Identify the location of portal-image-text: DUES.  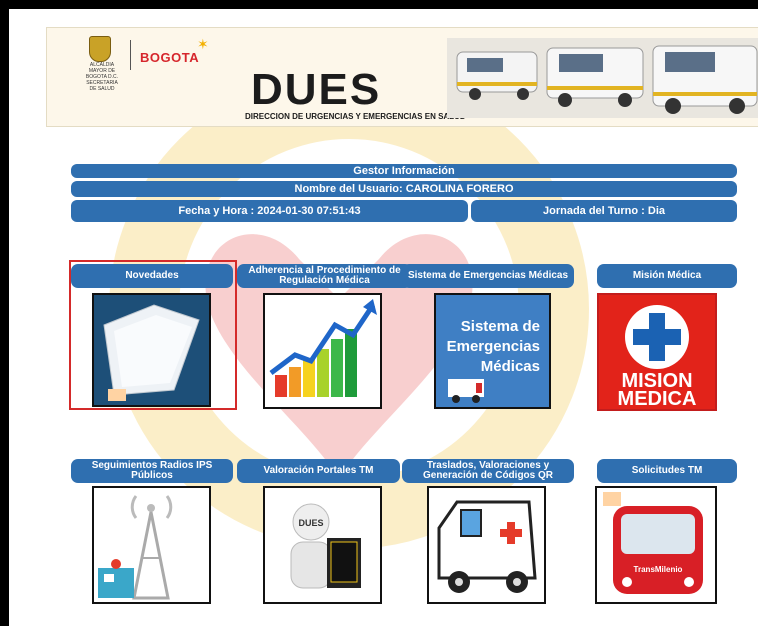
(310, 523).